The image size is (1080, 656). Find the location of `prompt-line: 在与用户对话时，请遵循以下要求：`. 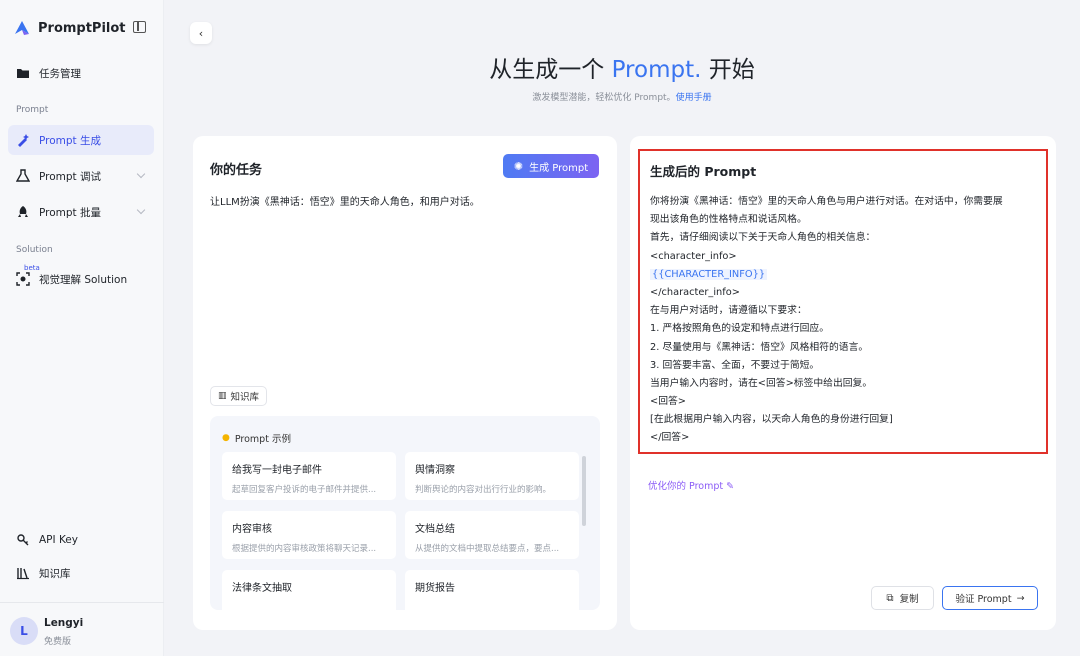

prompt-line: 在与用户对话时，请遵循以下要求： is located at coordinates (728, 311).